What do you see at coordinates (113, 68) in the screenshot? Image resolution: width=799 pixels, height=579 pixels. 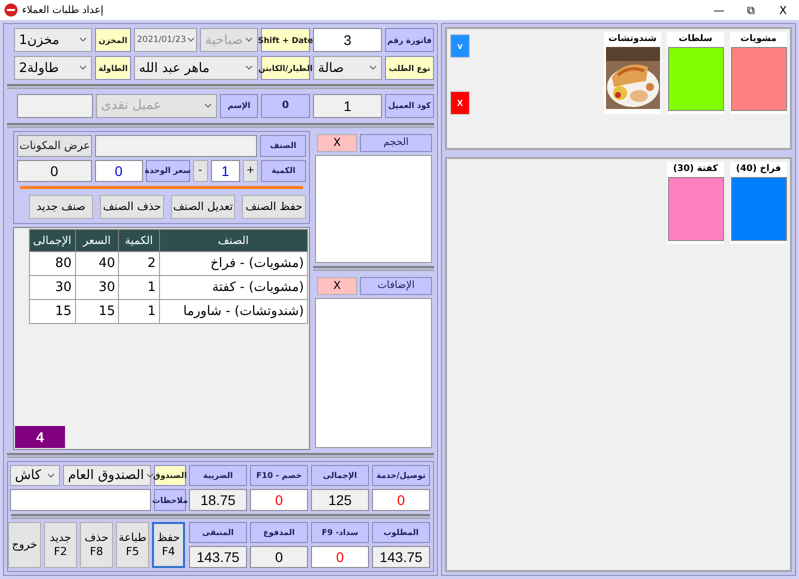 I see `table-label: الطاولة` at bounding box center [113, 68].